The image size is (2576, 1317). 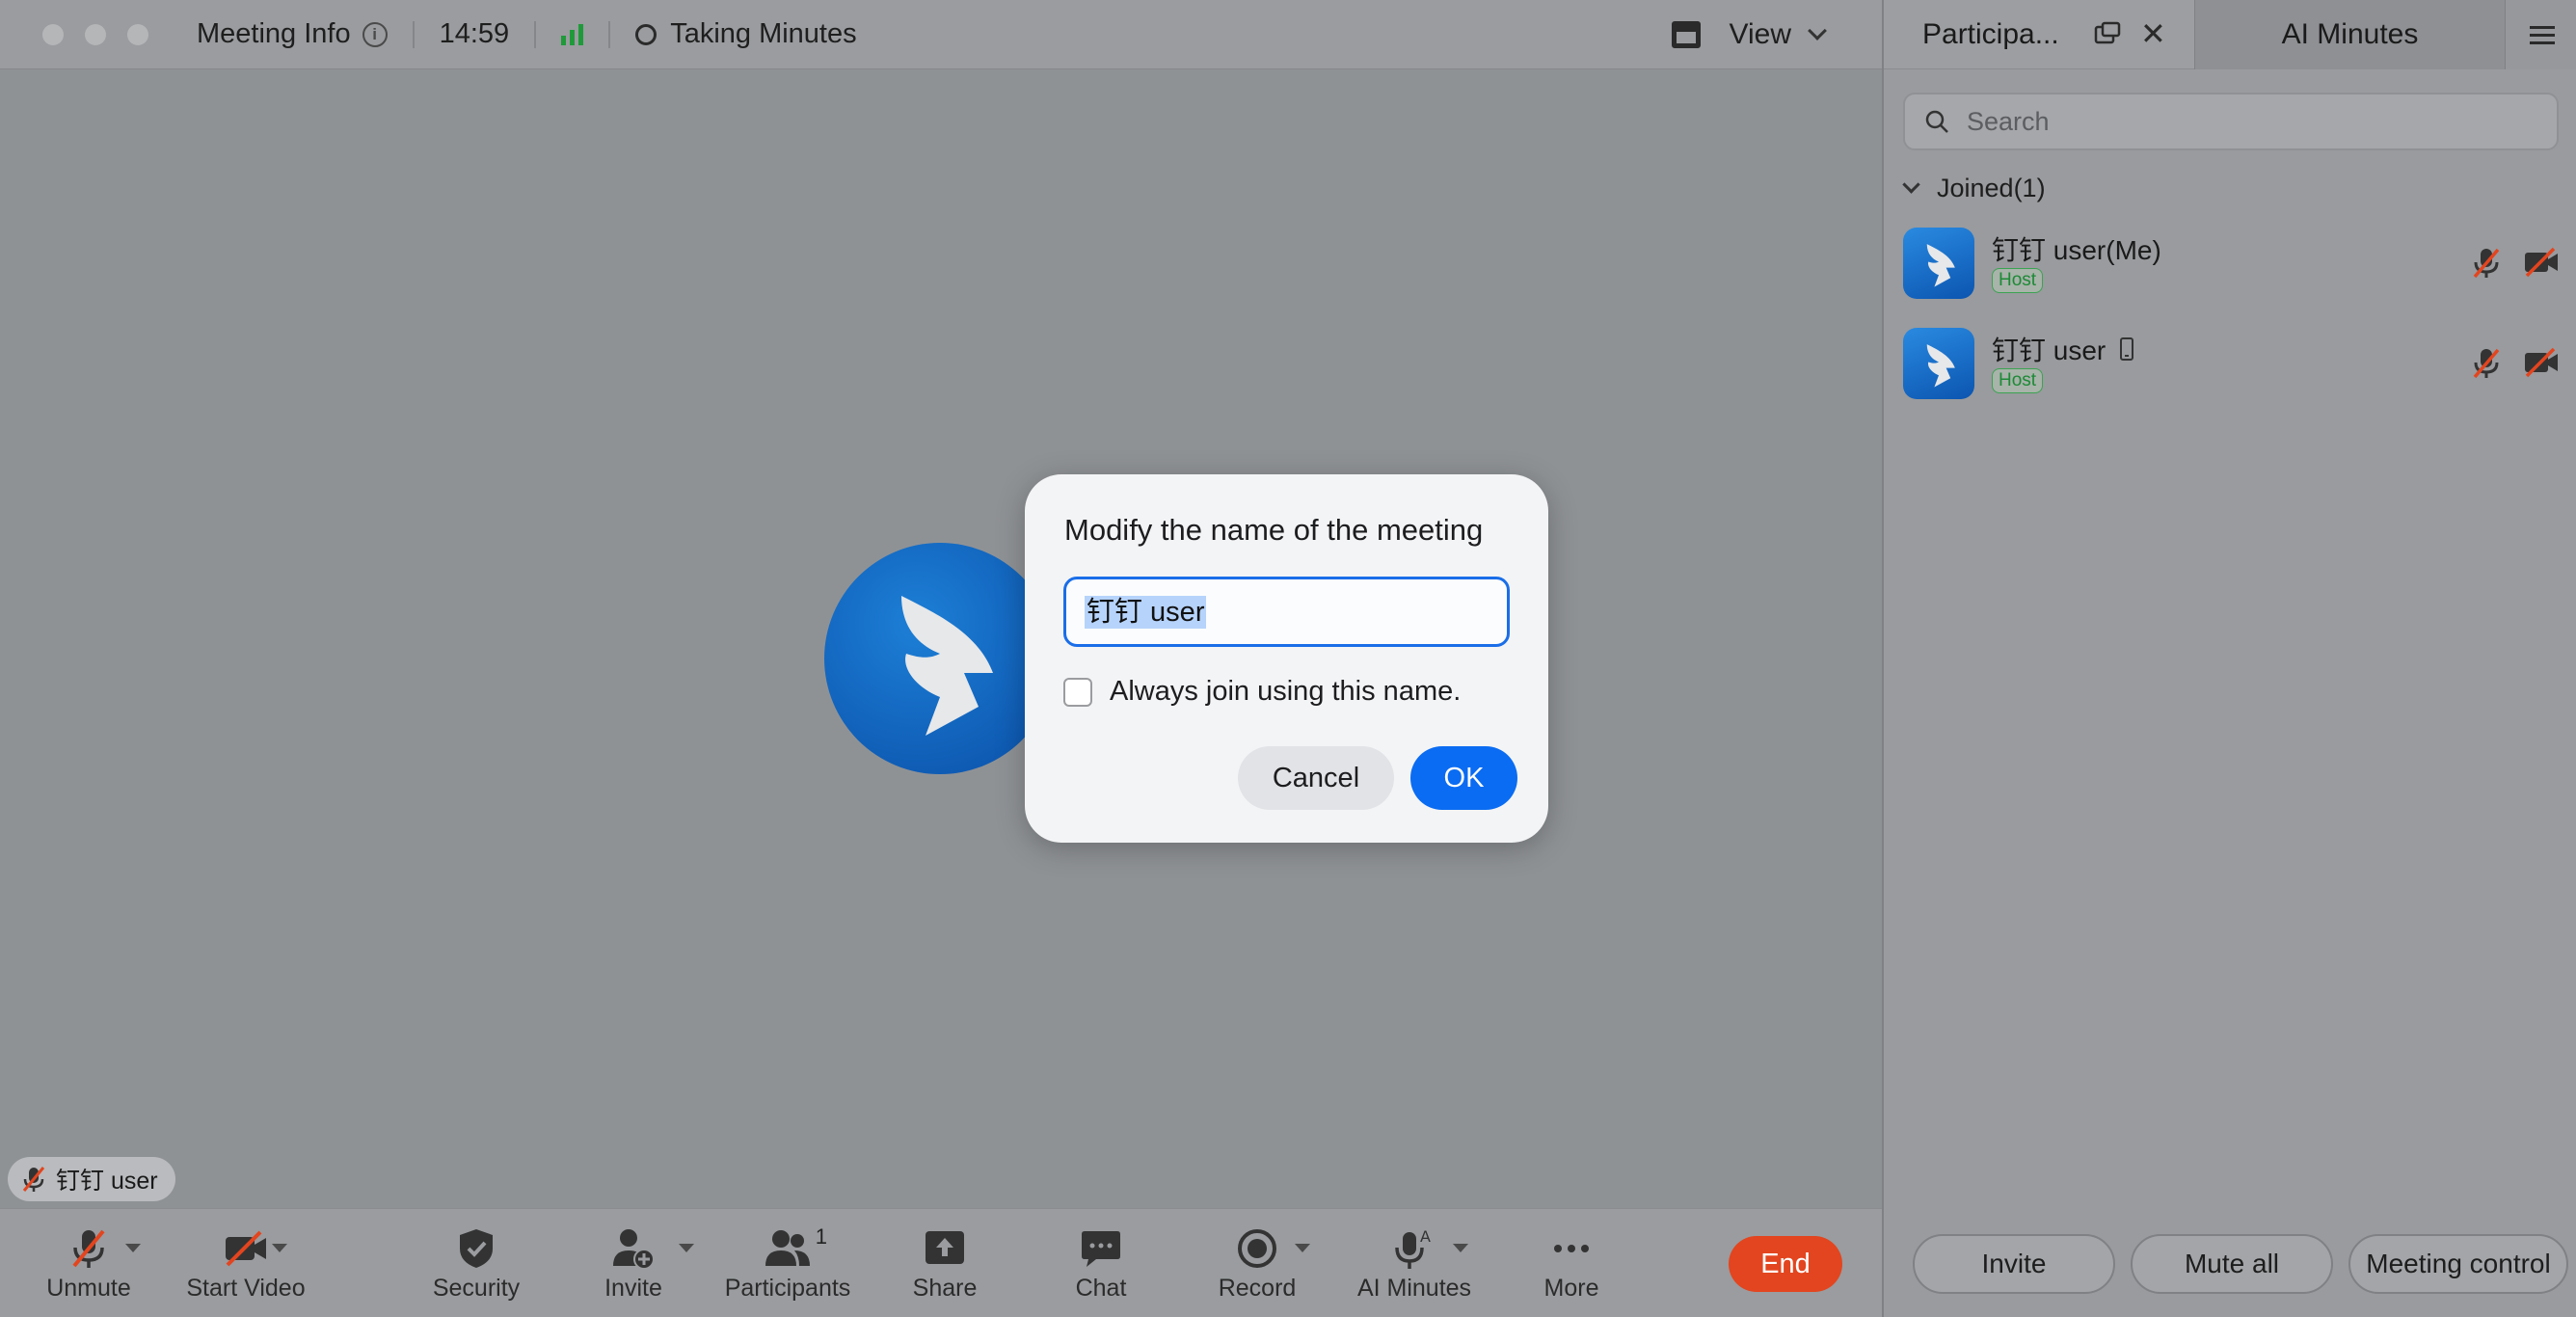 What do you see at coordinates (941, 34) in the screenshot?
I see `title-bar: Meeting Info i 14:59 Taking Minutes View` at bounding box center [941, 34].